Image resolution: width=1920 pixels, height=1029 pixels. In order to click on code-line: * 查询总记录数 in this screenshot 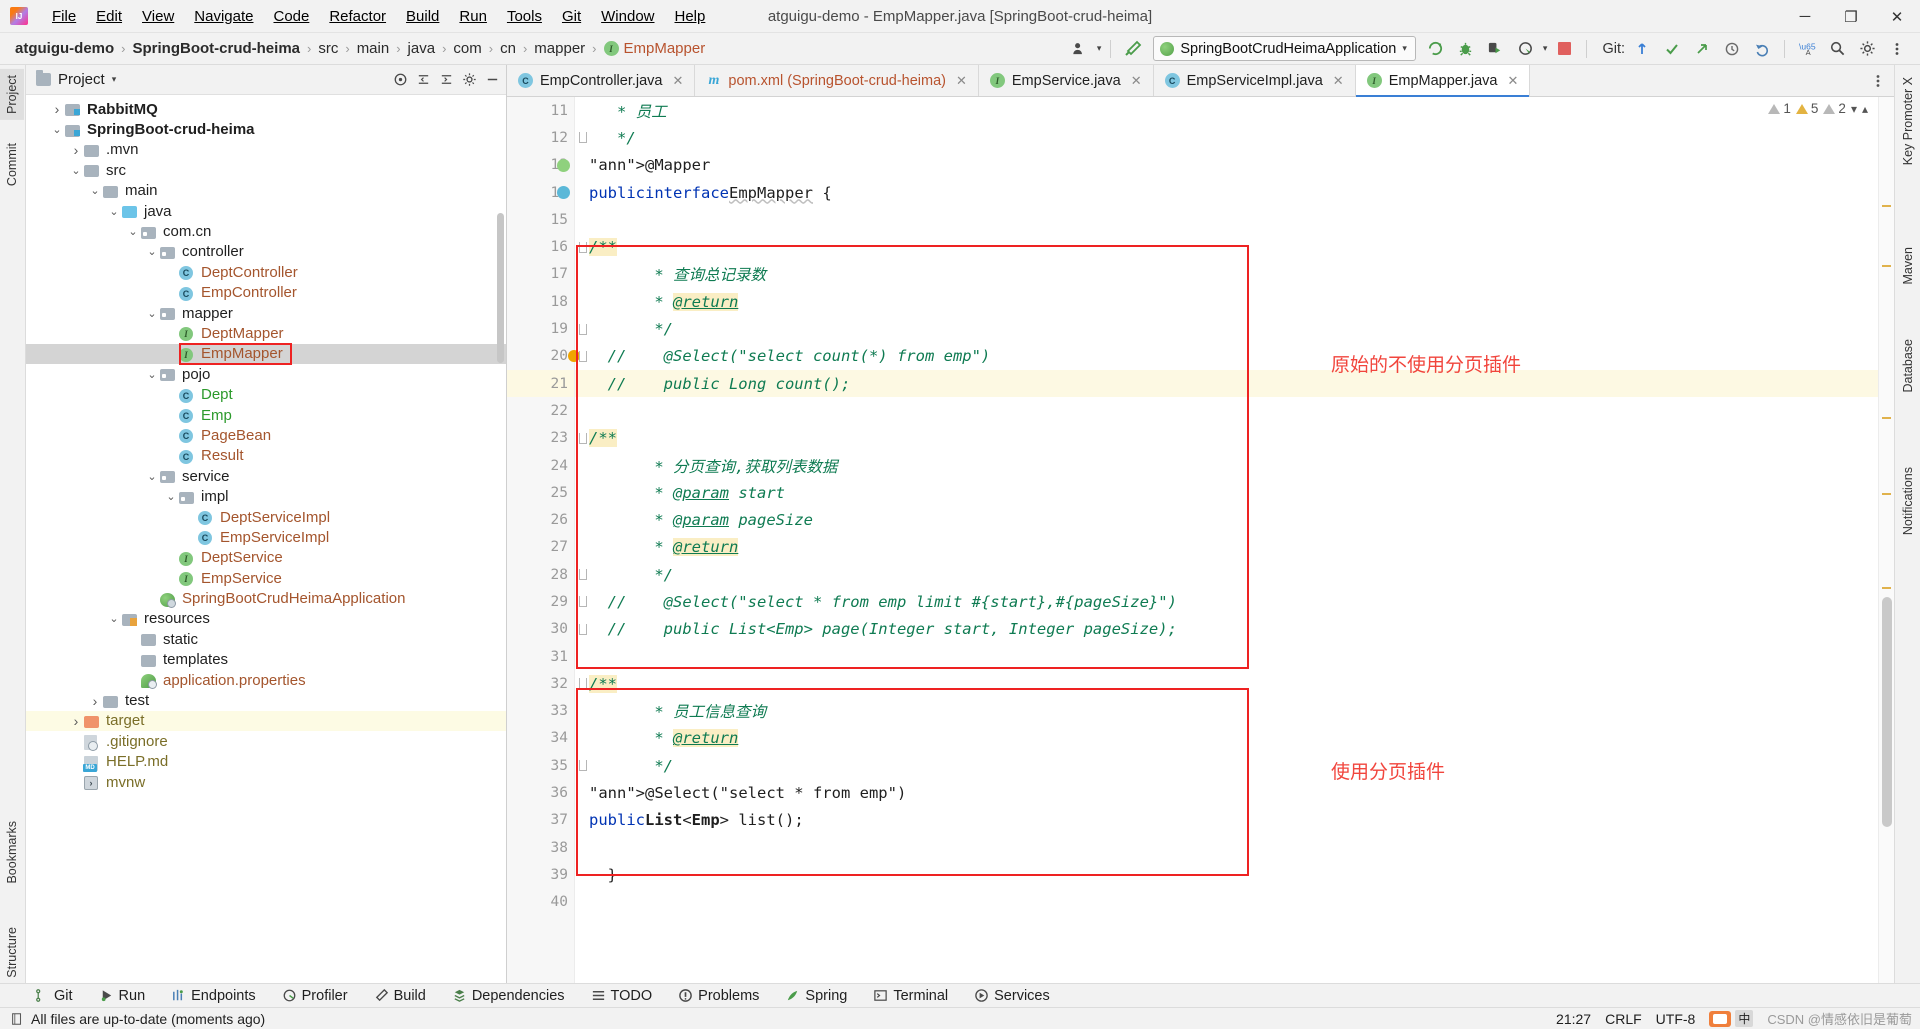, I will do `click(1234, 274)`.